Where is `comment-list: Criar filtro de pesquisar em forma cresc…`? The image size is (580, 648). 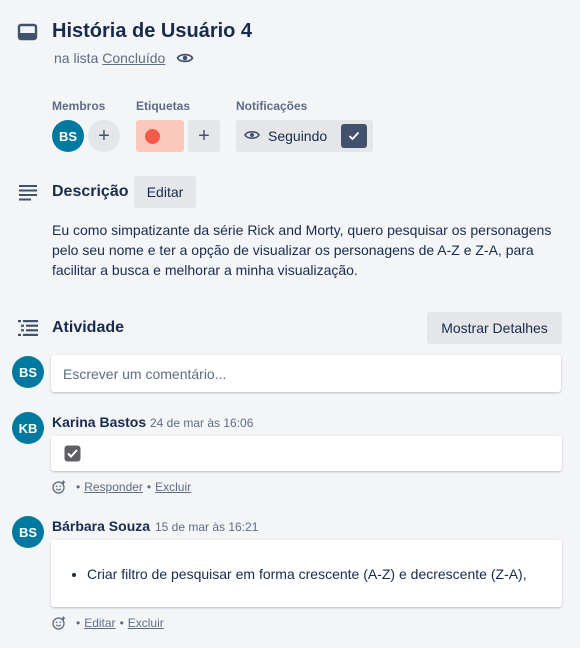
comment-list: Criar filtro de pesquisar em forma cresc… is located at coordinates (297, 574).